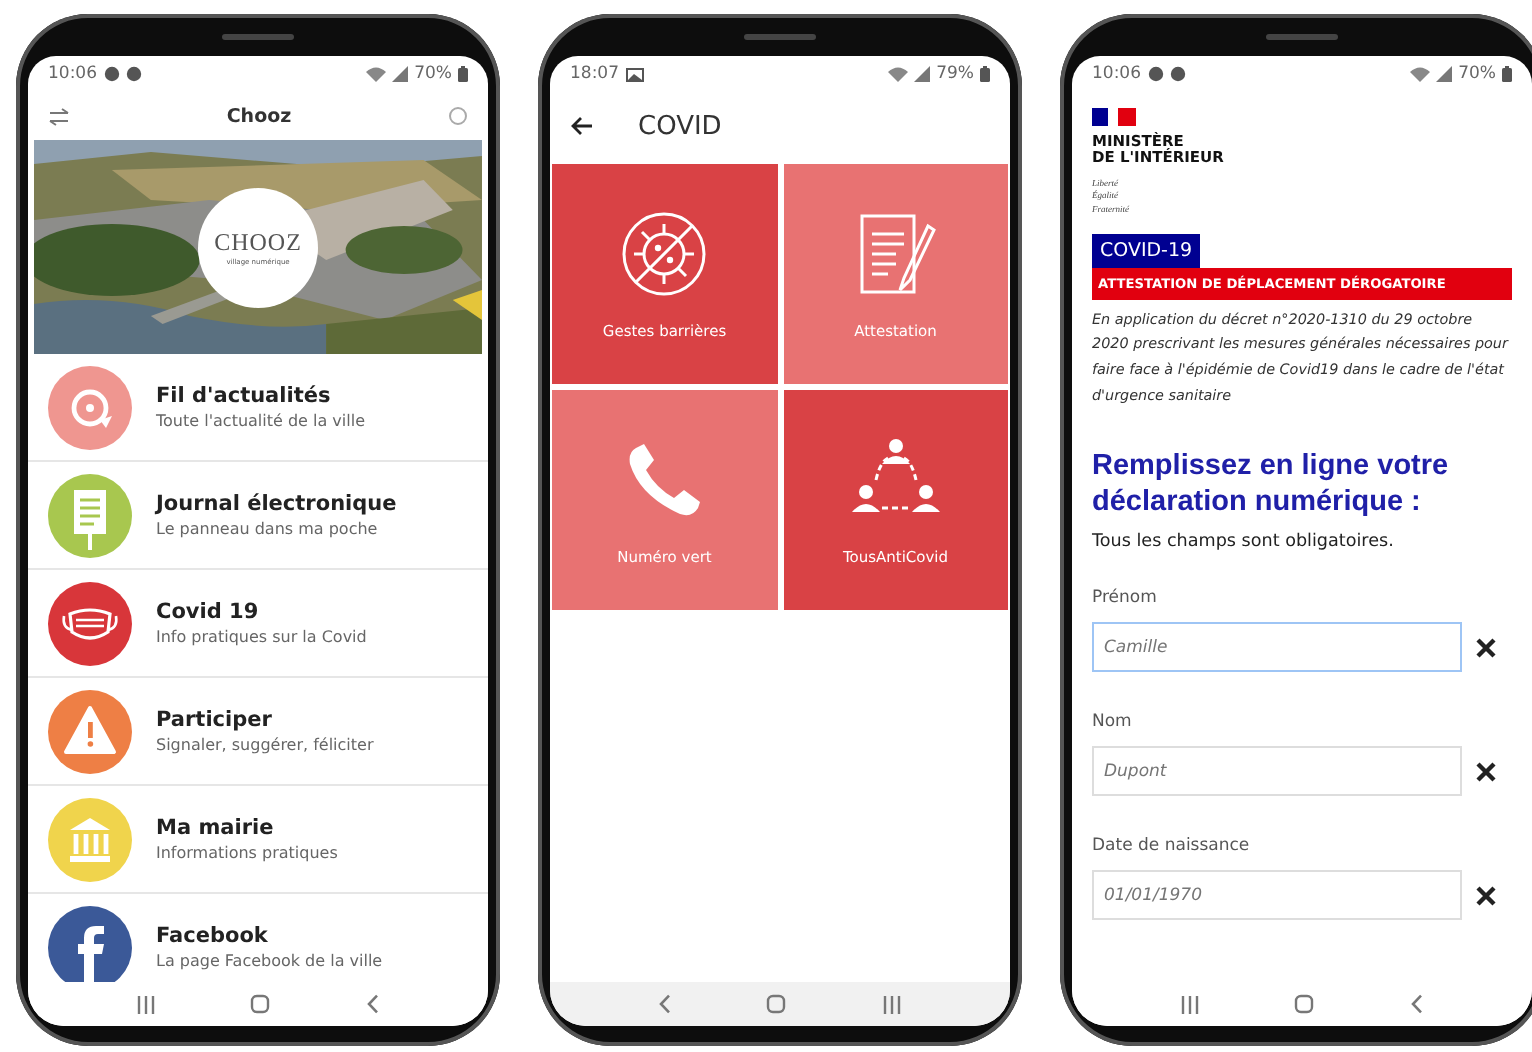  Describe the element at coordinates (457, 116) in the screenshot. I see `settings-icon` at that location.